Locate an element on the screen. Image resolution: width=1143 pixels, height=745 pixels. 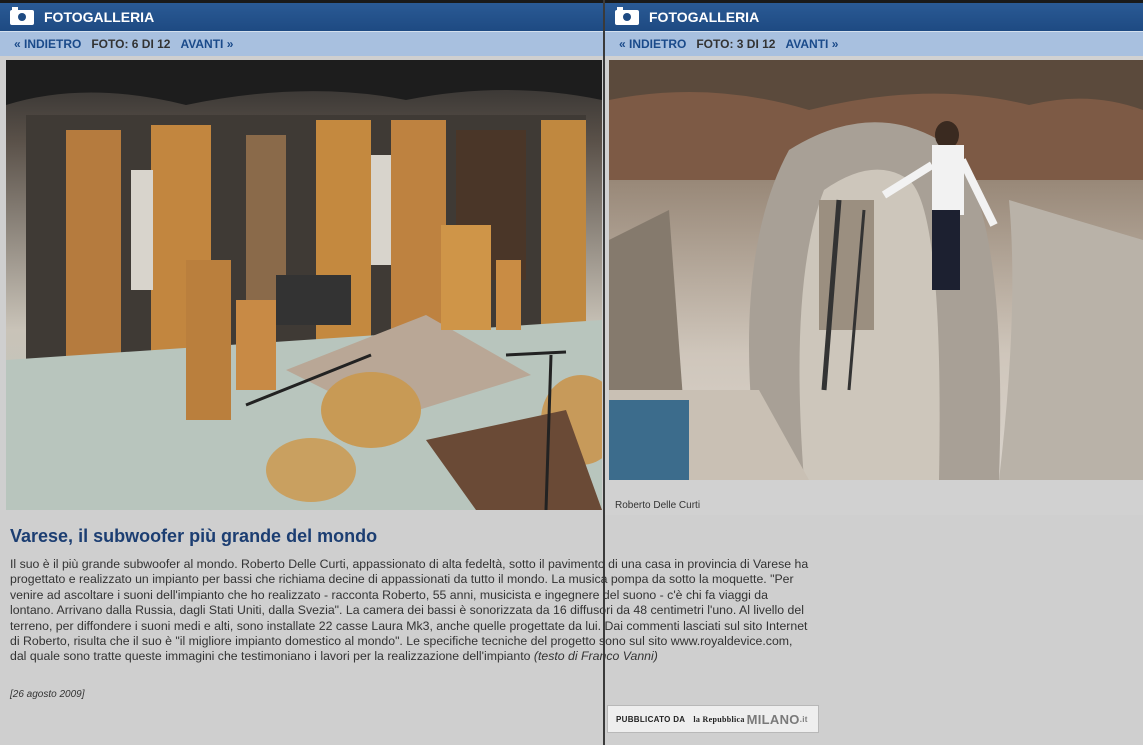
milano-logo: MILANO is located at coordinates (773, 719).